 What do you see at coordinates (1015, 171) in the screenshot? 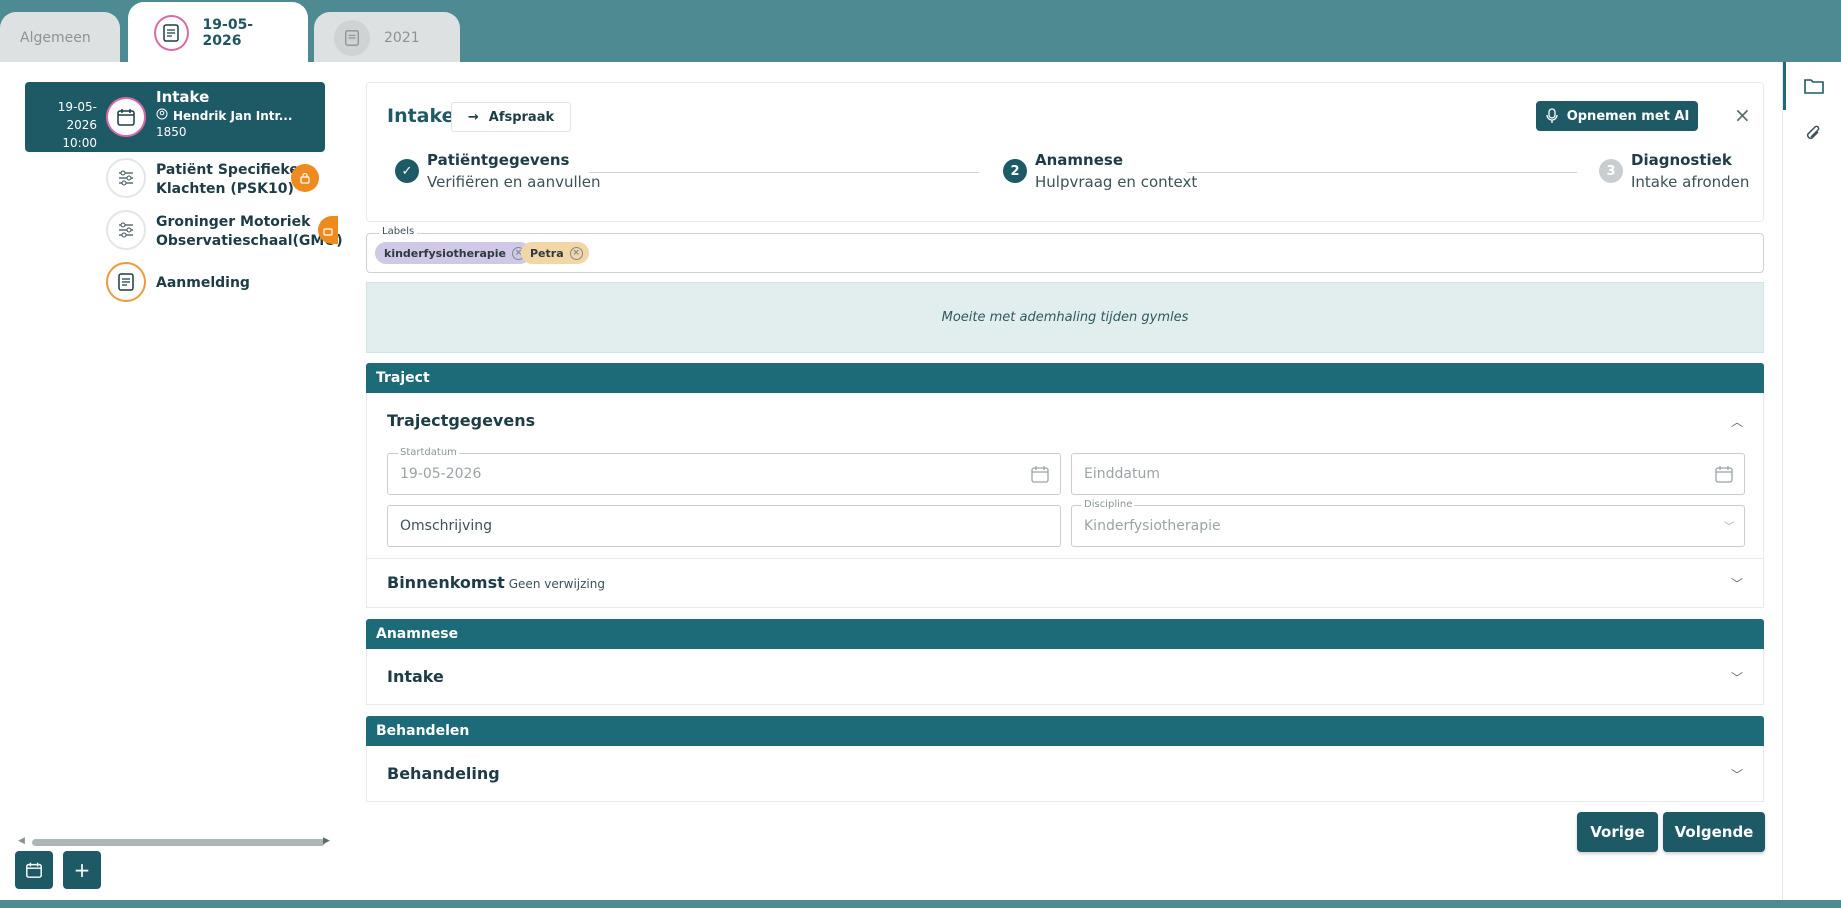
I see `step-number: 2` at bounding box center [1015, 171].